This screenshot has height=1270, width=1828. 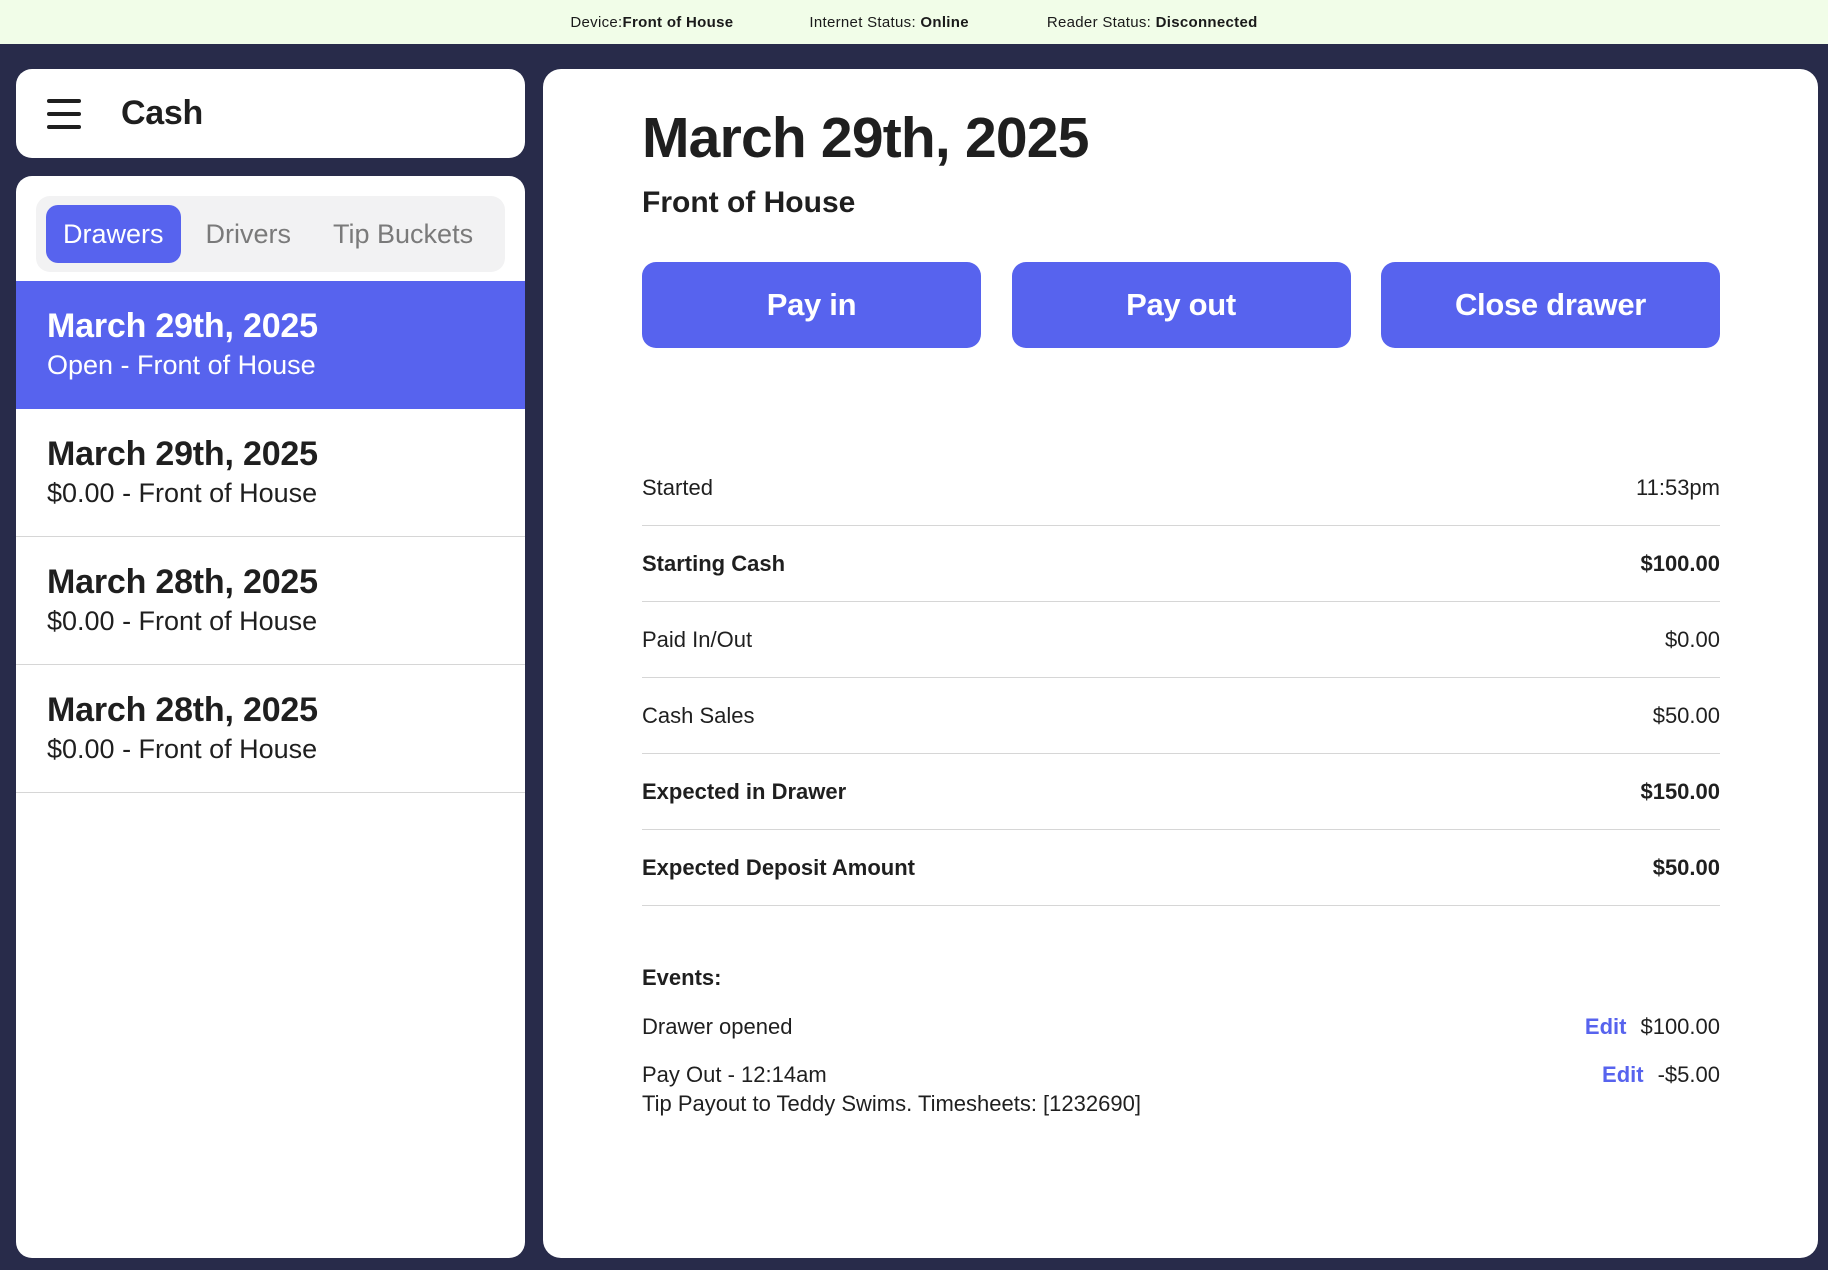 I want to click on summary-label: Starting Cash, so click(x=714, y=563).